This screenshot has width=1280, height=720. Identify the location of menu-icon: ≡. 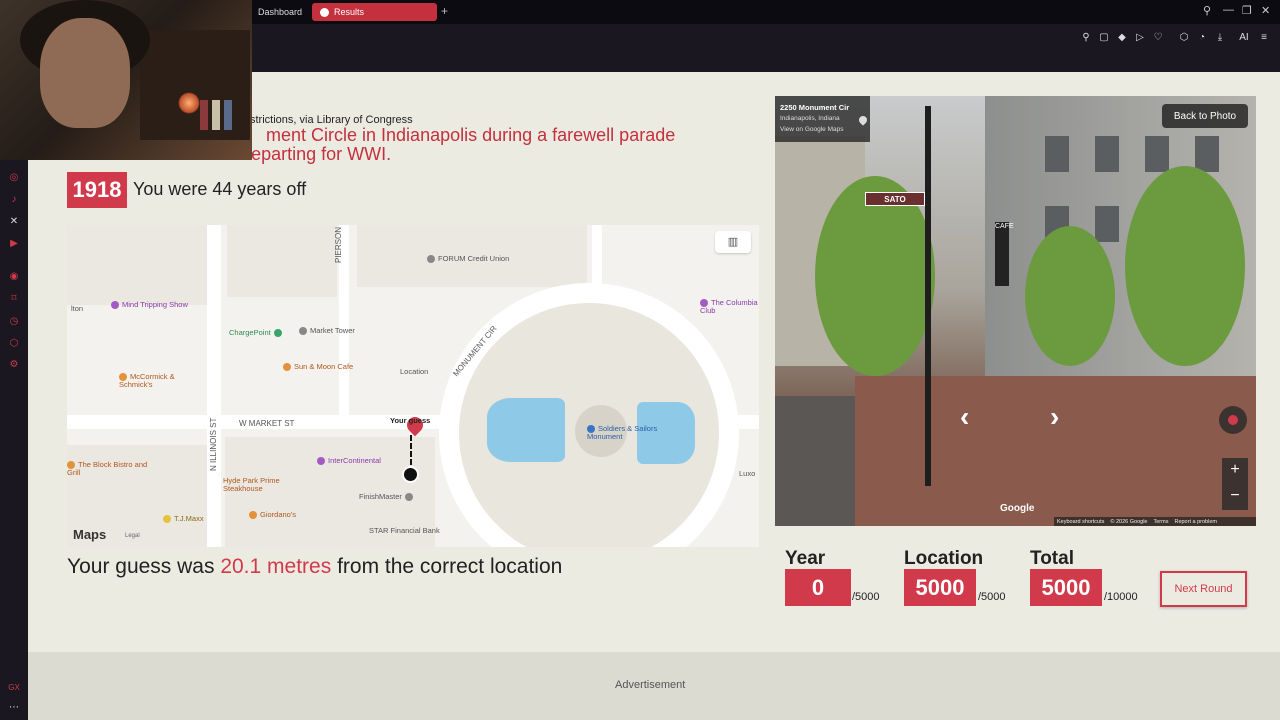
(1264, 38).